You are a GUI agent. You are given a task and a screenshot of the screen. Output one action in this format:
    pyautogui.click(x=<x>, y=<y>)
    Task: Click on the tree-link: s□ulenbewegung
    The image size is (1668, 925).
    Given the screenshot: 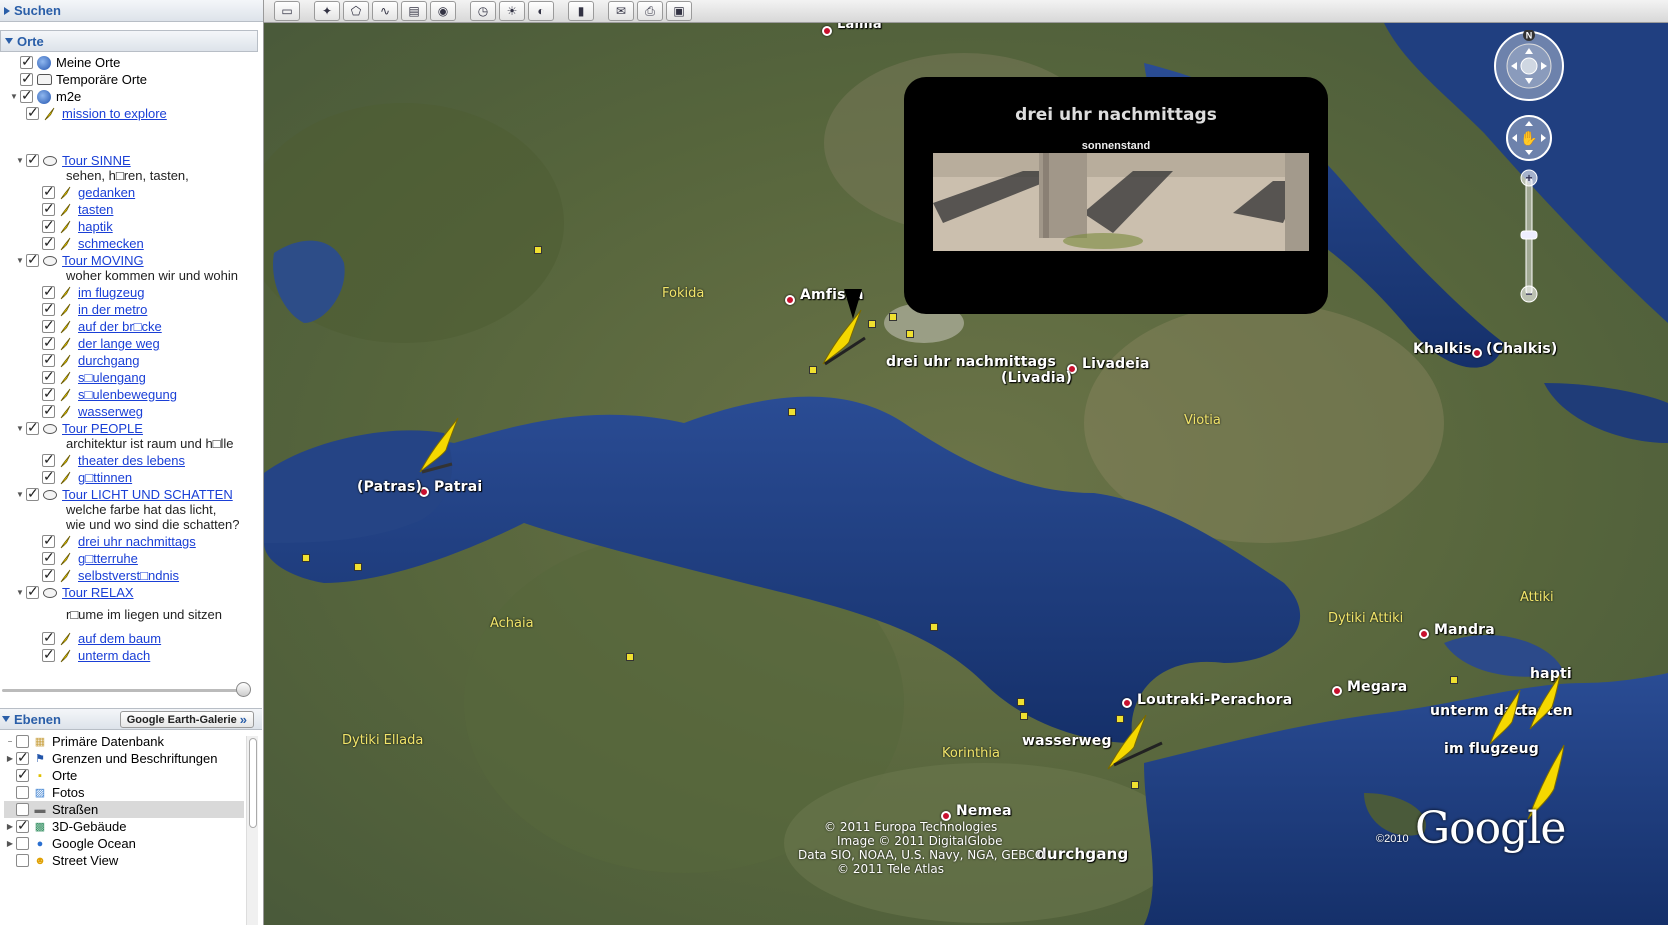 What is the action you would take?
    pyautogui.click(x=127, y=394)
    